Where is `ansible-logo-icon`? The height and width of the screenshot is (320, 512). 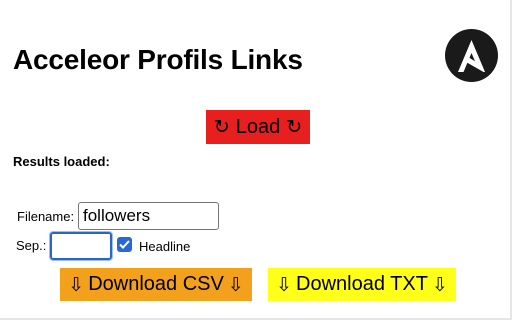 ansible-logo-icon is located at coordinates (471, 55).